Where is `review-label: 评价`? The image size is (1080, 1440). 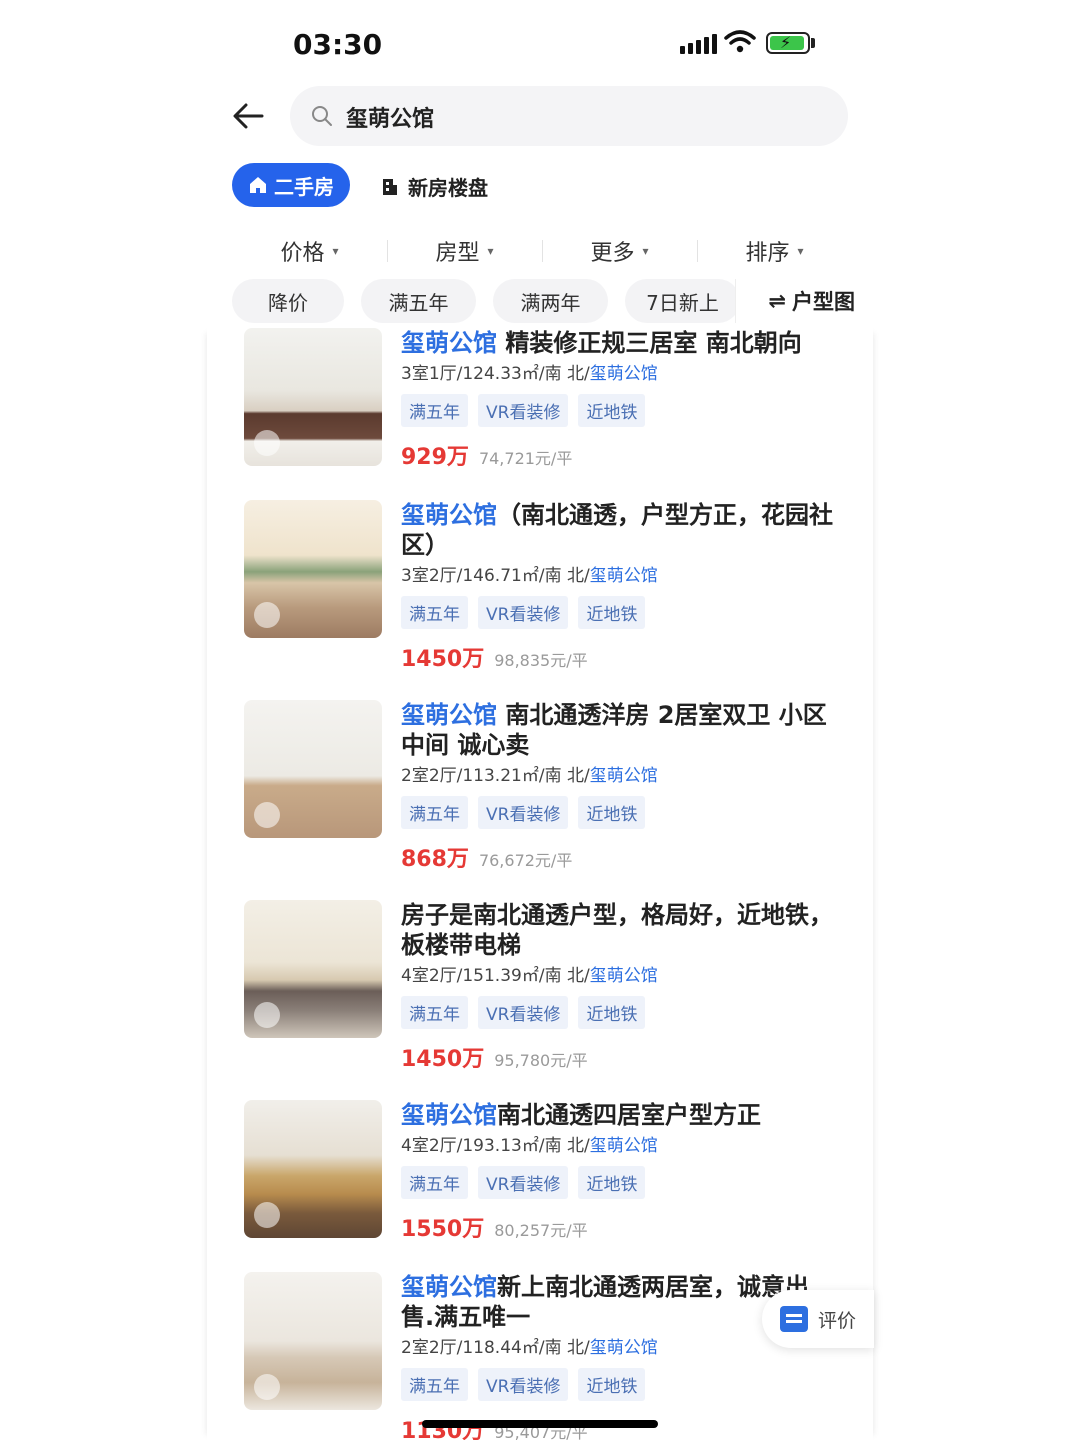
review-label: 评价 is located at coordinates (837, 1320).